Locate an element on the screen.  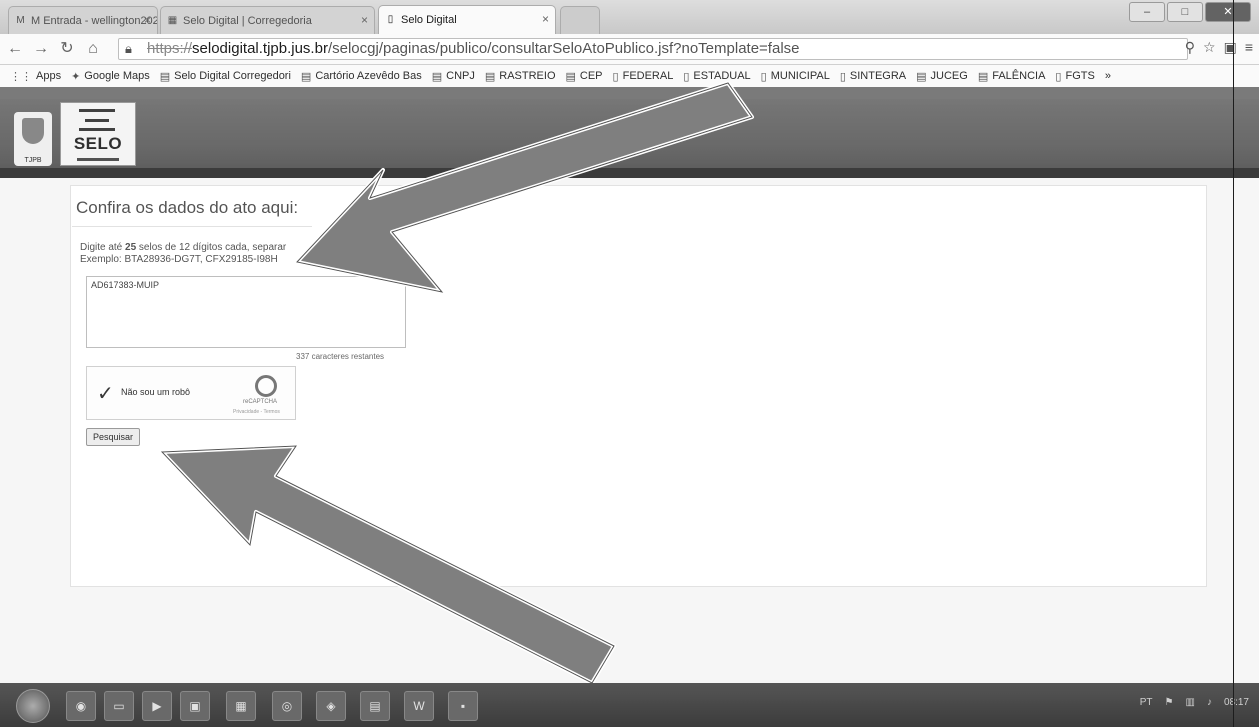
recaptcha-privacy-links: Privacidade - Termos is located at coordinates (256, 412).